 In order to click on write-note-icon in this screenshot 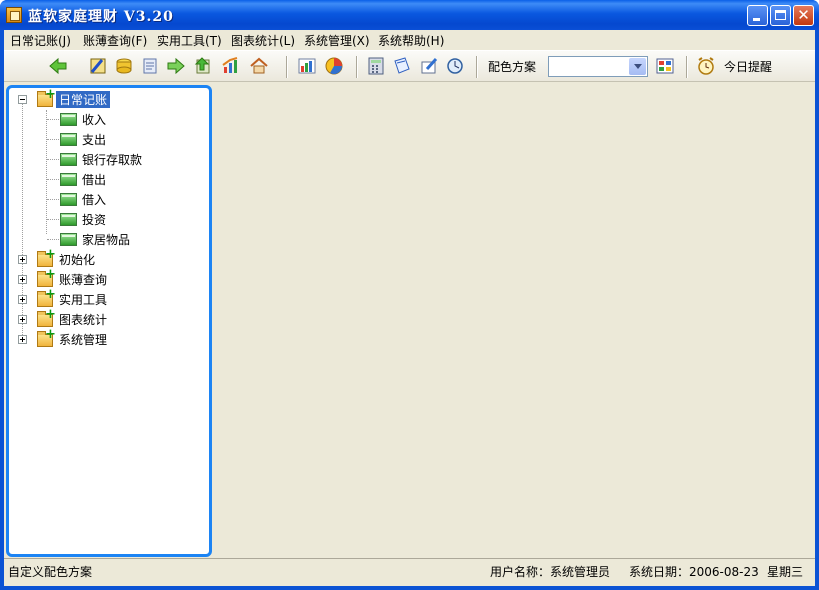, I will do `click(429, 66)`.